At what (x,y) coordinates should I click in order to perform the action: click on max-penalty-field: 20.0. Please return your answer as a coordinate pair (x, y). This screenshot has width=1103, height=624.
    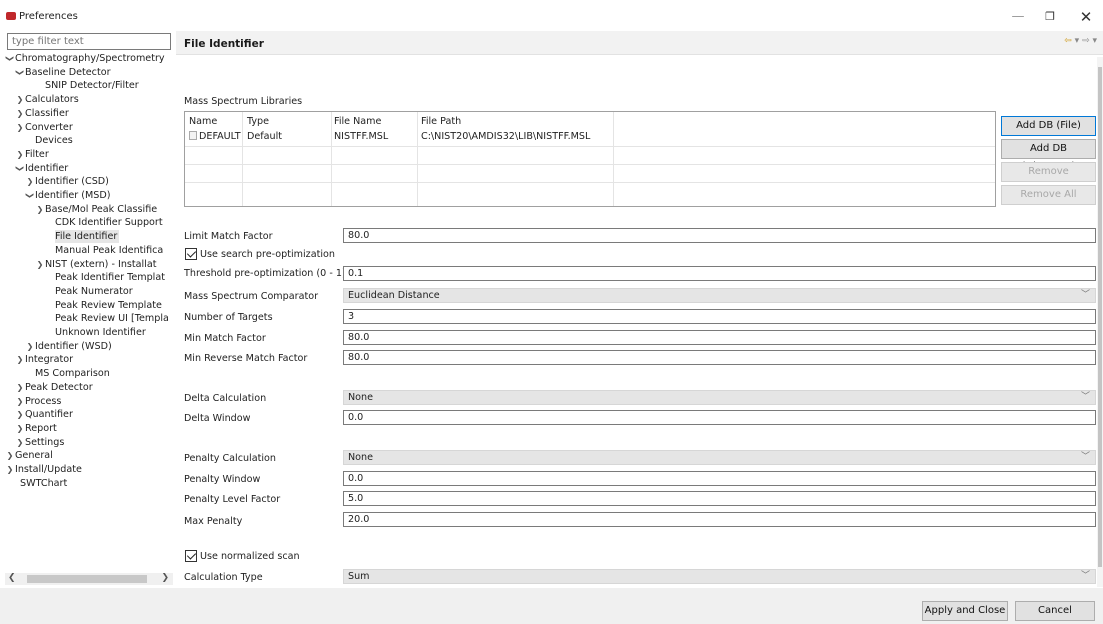
    Looking at the image, I should click on (719, 519).